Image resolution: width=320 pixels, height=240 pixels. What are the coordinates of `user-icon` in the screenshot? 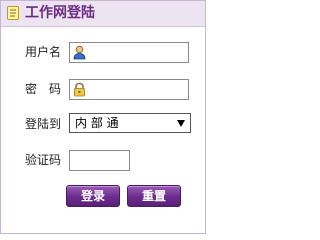 It's located at (79, 52).